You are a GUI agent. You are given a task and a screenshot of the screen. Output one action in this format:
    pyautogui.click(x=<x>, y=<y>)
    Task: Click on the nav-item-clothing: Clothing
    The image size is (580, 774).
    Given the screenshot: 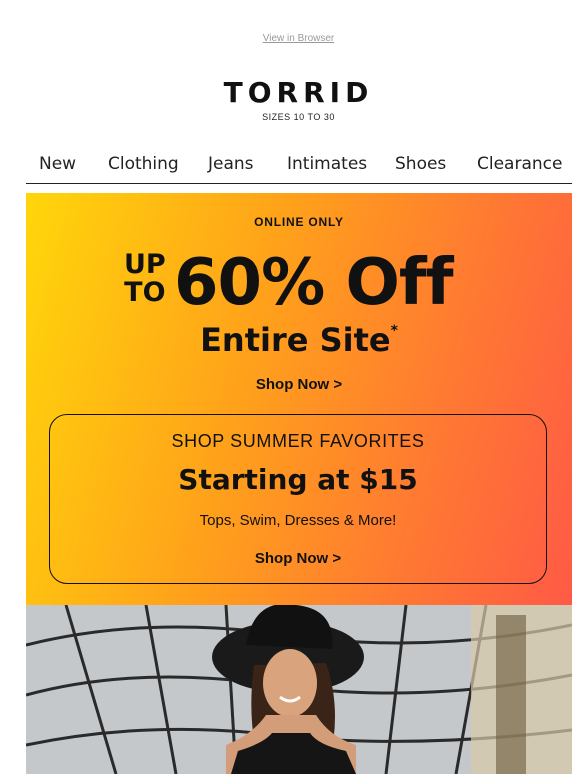 What is the action you would take?
    pyautogui.click(x=143, y=164)
    